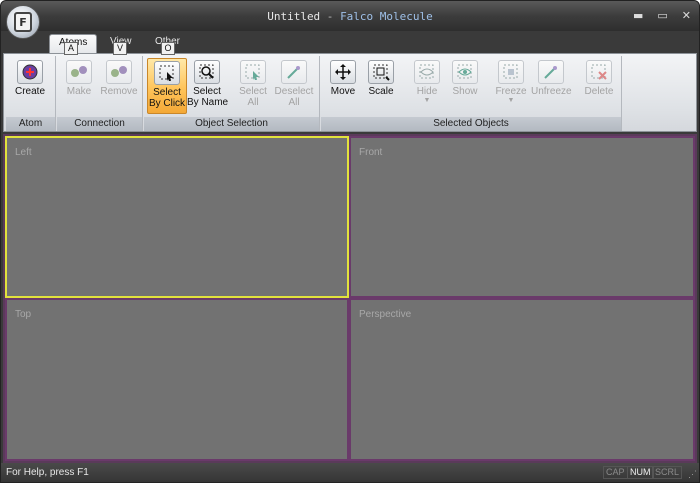 The height and width of the screenshot is (483, 700). What do you see at coordinates (99, 124) in the screenshot?
I see `group-label-connection: Connection` at bounding box center [99, 124].